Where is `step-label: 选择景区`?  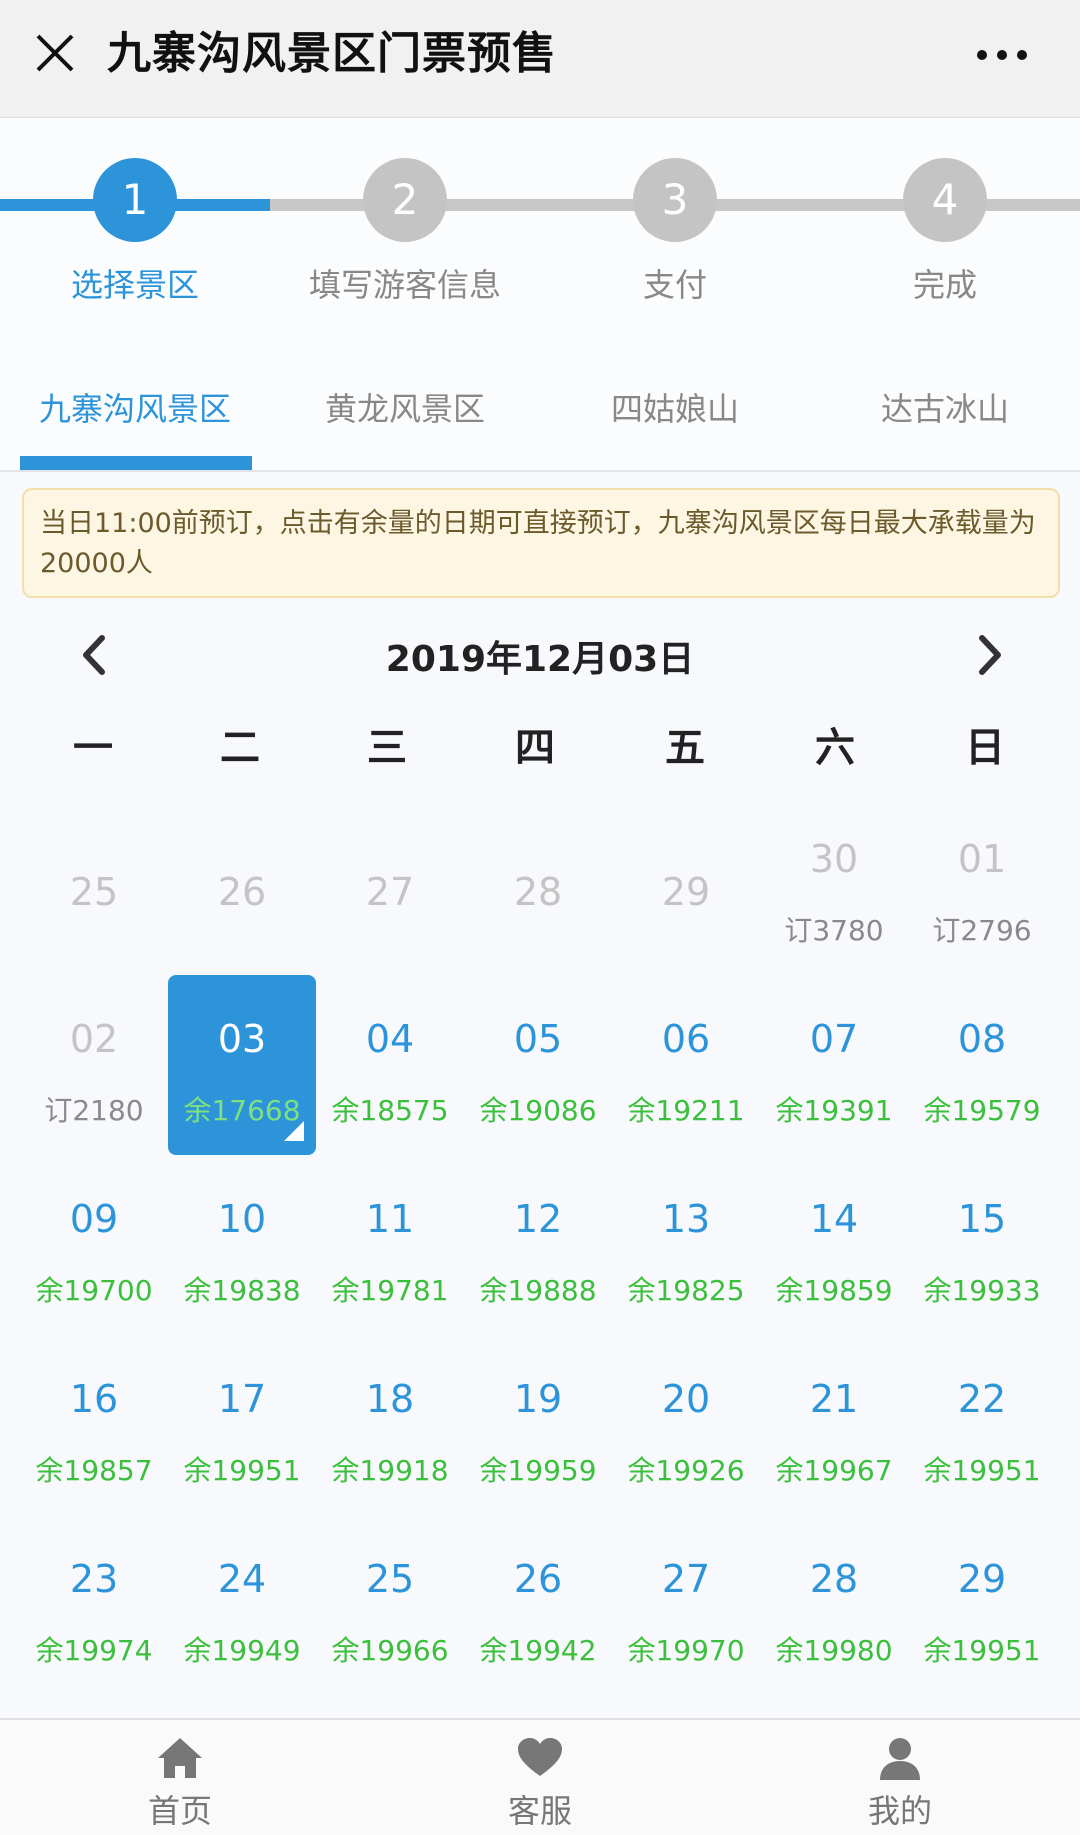 step-label: 选择景区 is located at coordinates (134, 285).